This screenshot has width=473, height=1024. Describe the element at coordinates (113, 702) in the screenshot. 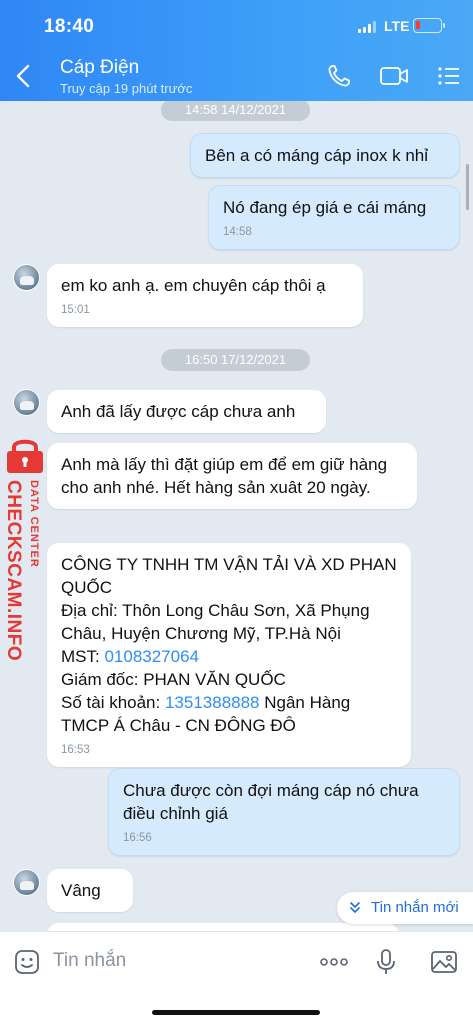

I see `account-label: Số tài khoản:` at that location.